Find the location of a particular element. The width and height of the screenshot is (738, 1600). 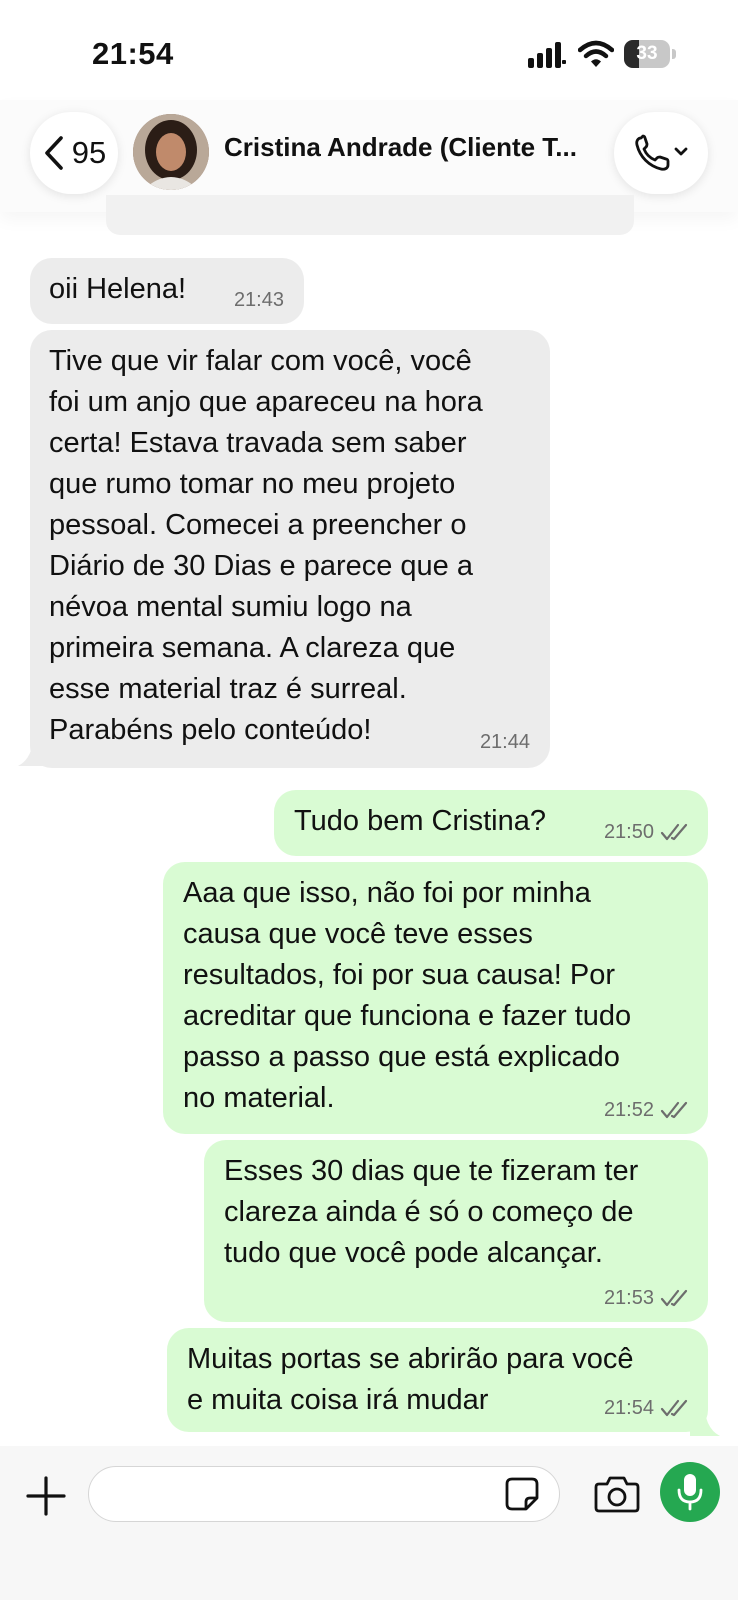

status-bar: 21:54 33 is located at coordinates (369, 50).